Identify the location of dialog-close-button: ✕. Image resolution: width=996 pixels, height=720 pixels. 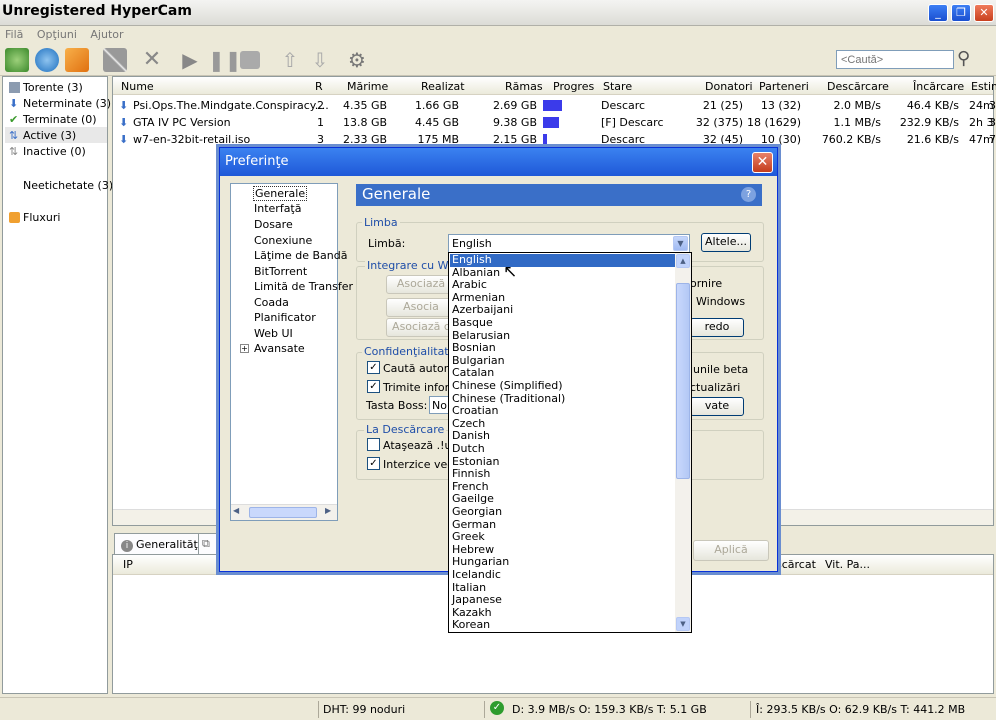
(762, 162).